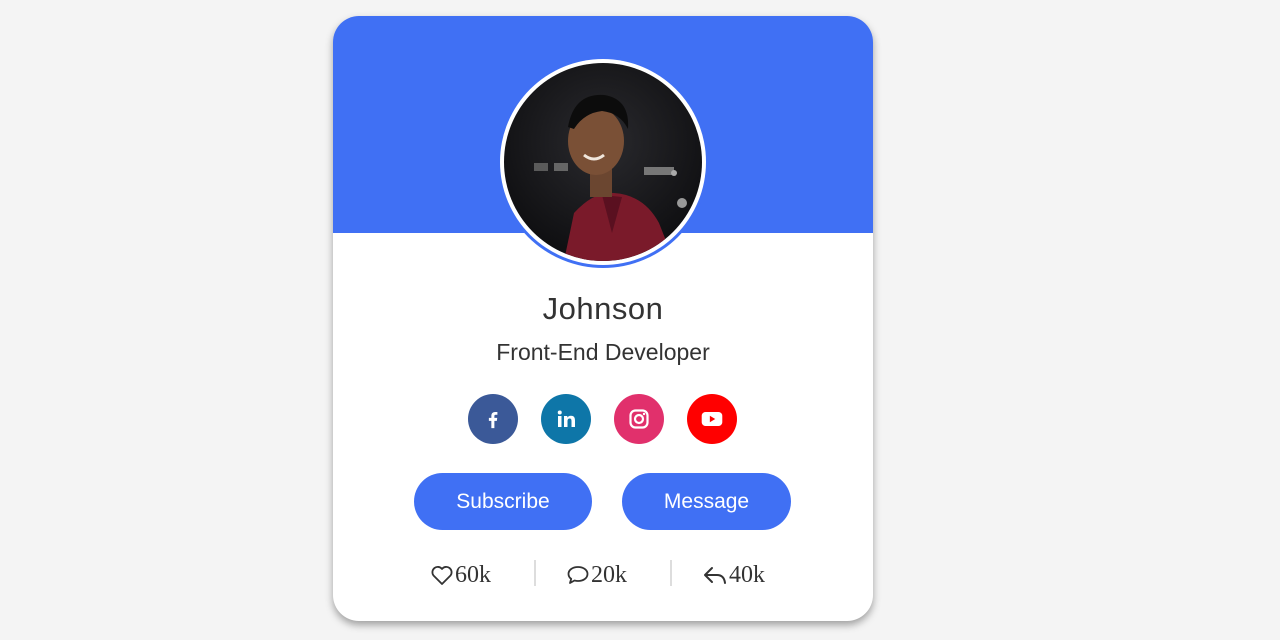  Describe the element at coordinates (603, 308) in the screenshot. I see `profile-name: Johnson` at that location.